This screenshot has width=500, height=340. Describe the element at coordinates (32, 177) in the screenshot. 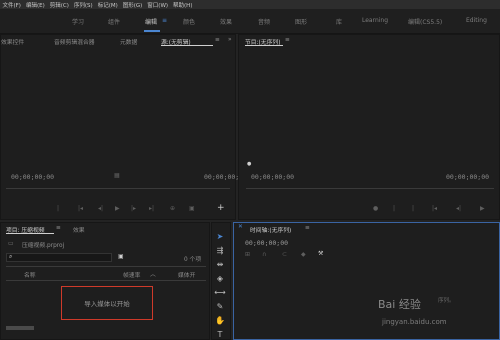

I see `source-timecode-current: 00;00;00;00` at that location.